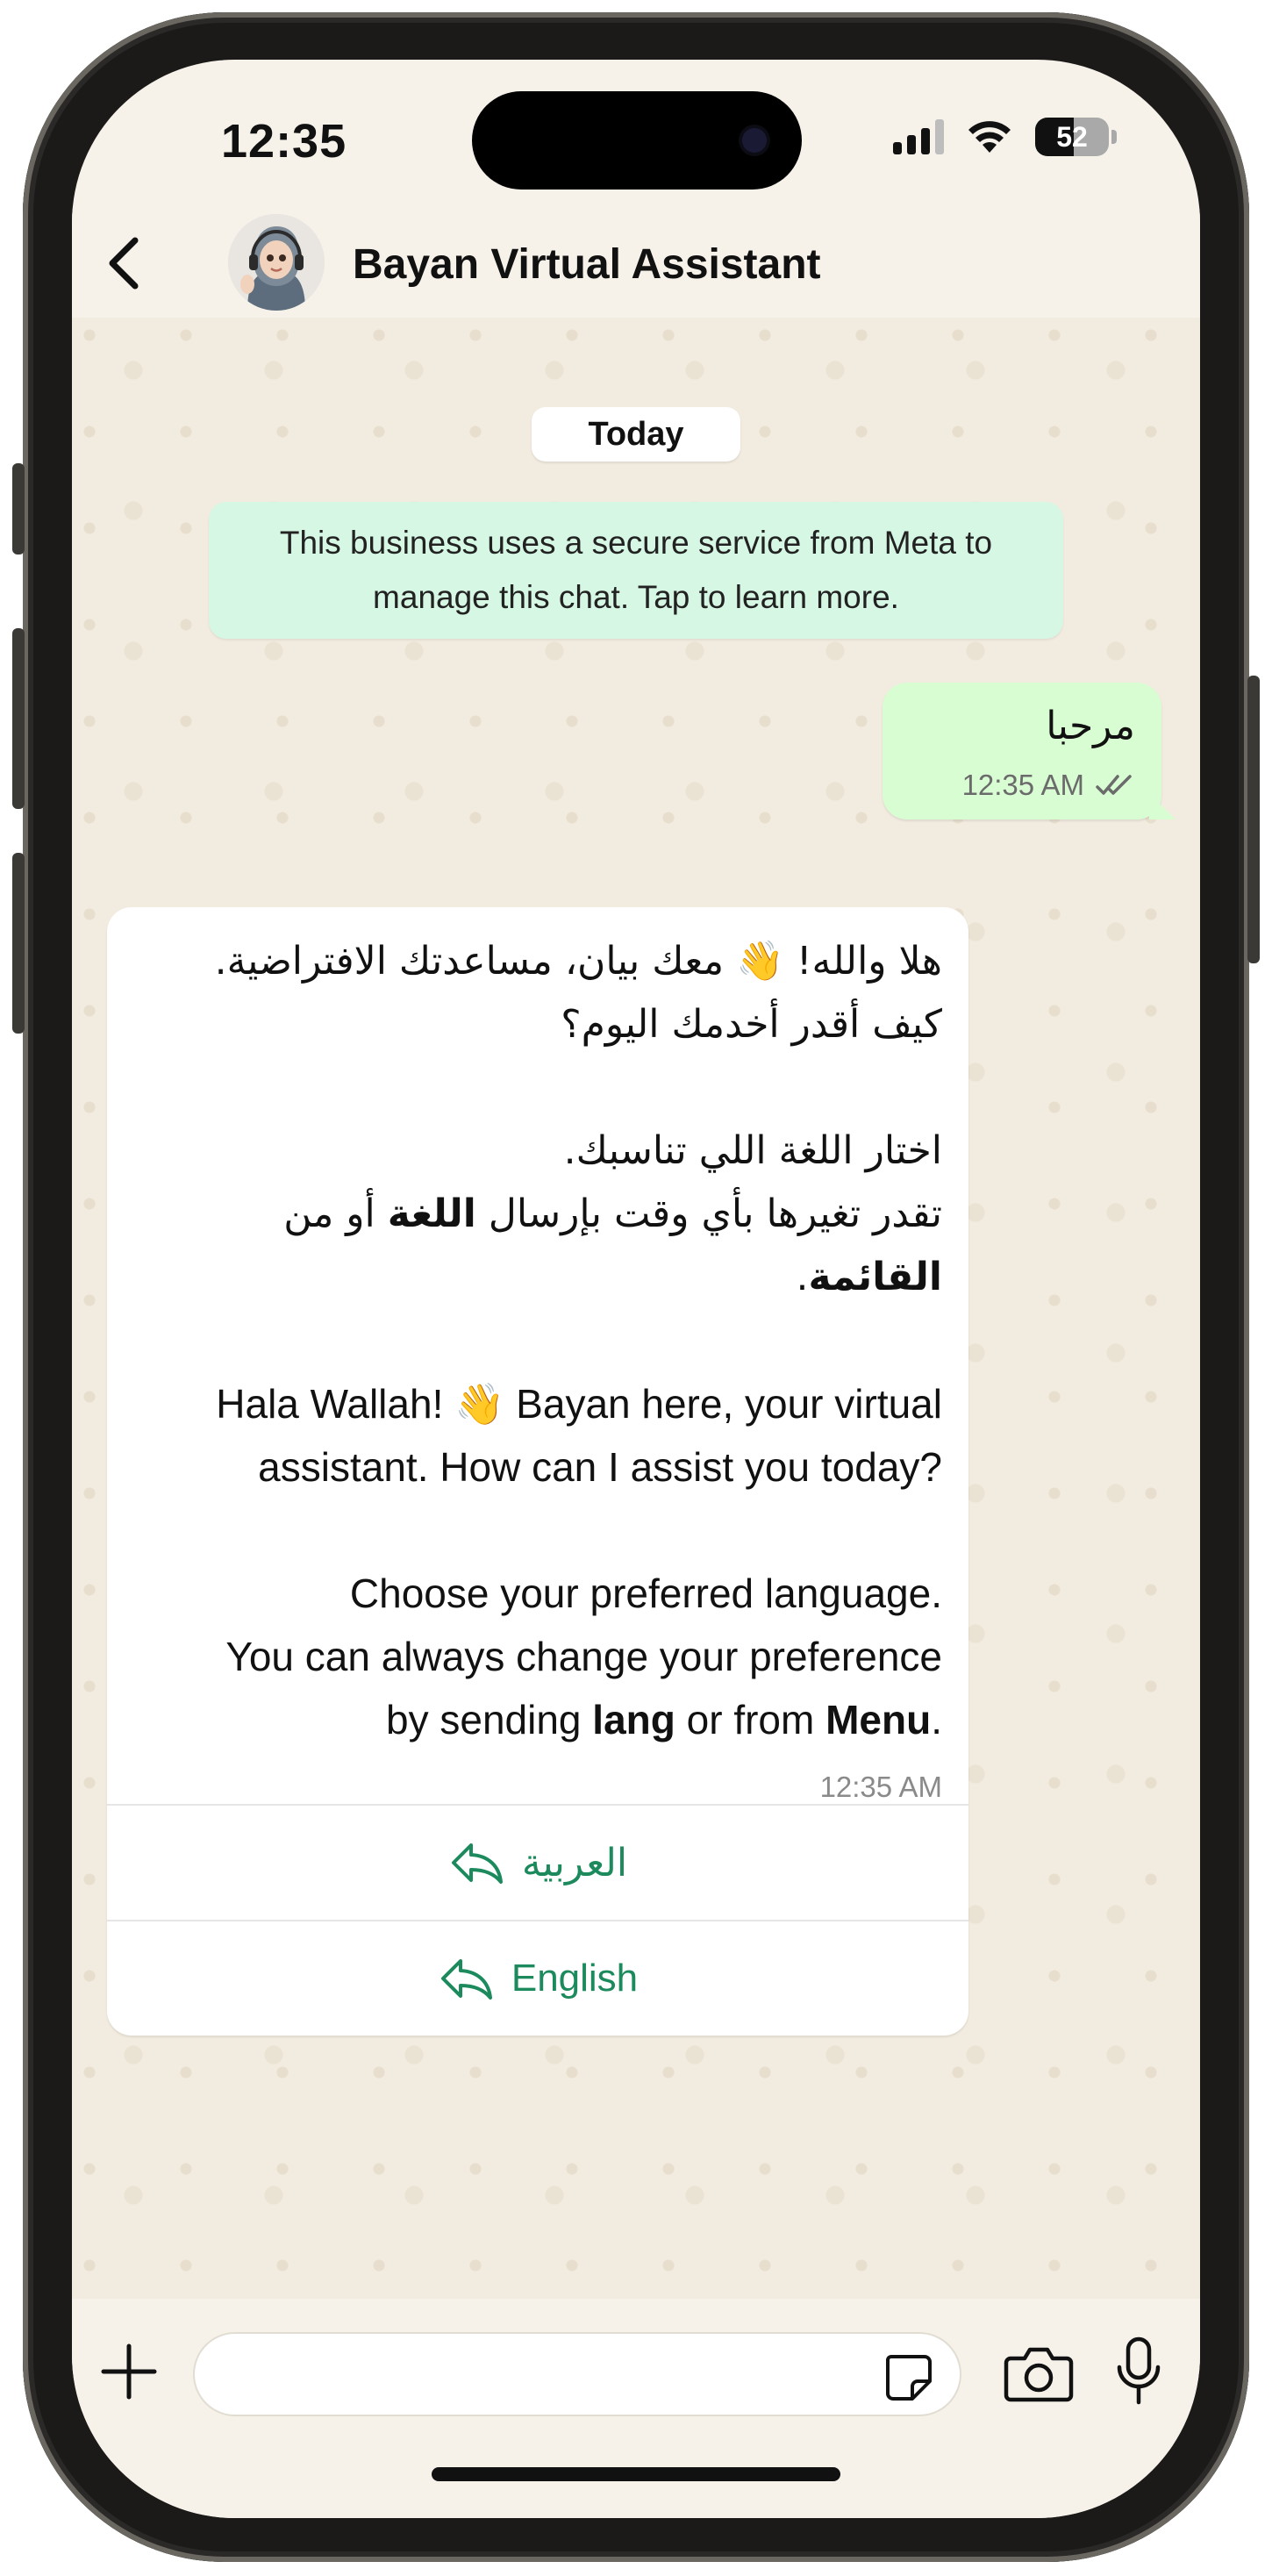 This screenshot has height=2576, width=1272. I want to click on message-line-en-5: by sending lang or from Menu., so click(664, 1719).